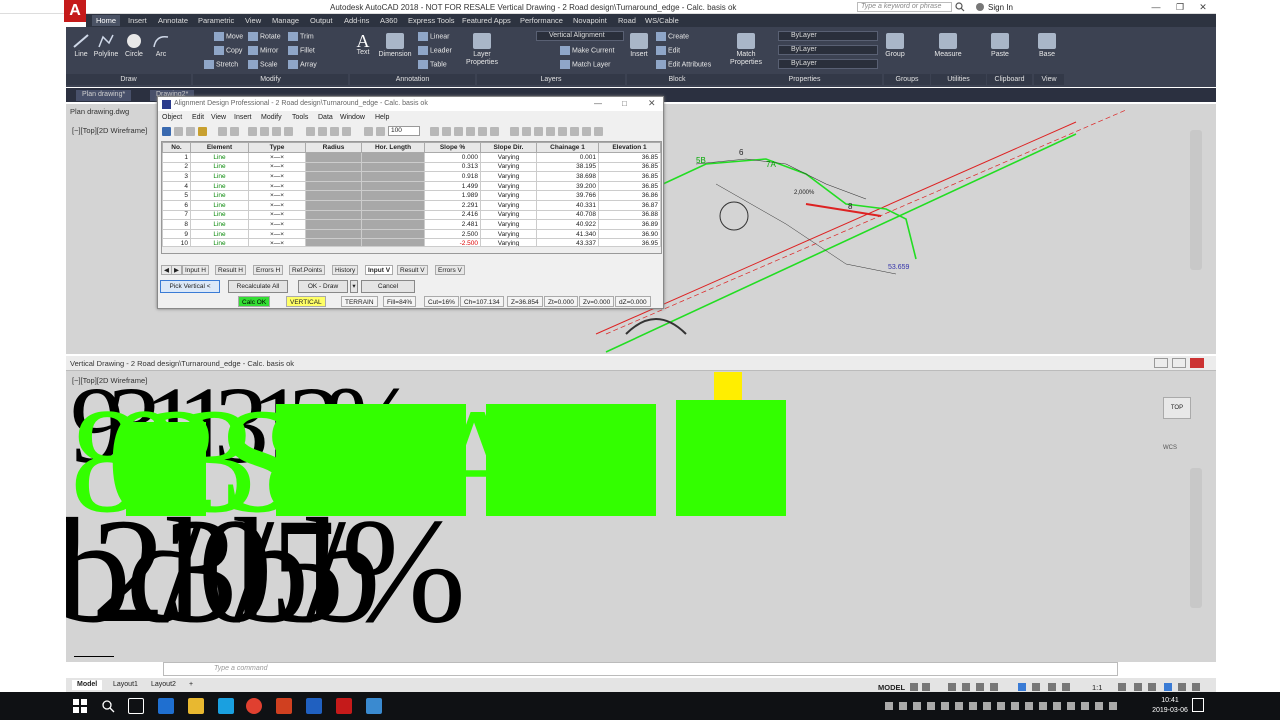 This screenshot has height=720, width=1280. Describe the element at coordinates (587, 50) in the screenshot. I see `make-current-button: Make Current` at that location.